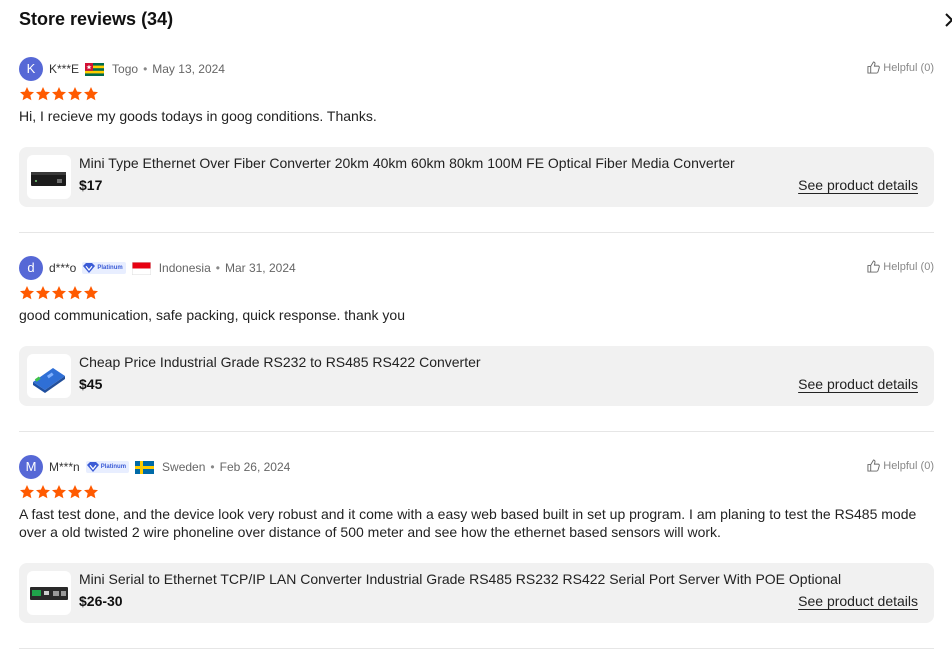 This screenshot has width=952, height=649. I want to click on reviewer-name: d***o, so click(63, 268).